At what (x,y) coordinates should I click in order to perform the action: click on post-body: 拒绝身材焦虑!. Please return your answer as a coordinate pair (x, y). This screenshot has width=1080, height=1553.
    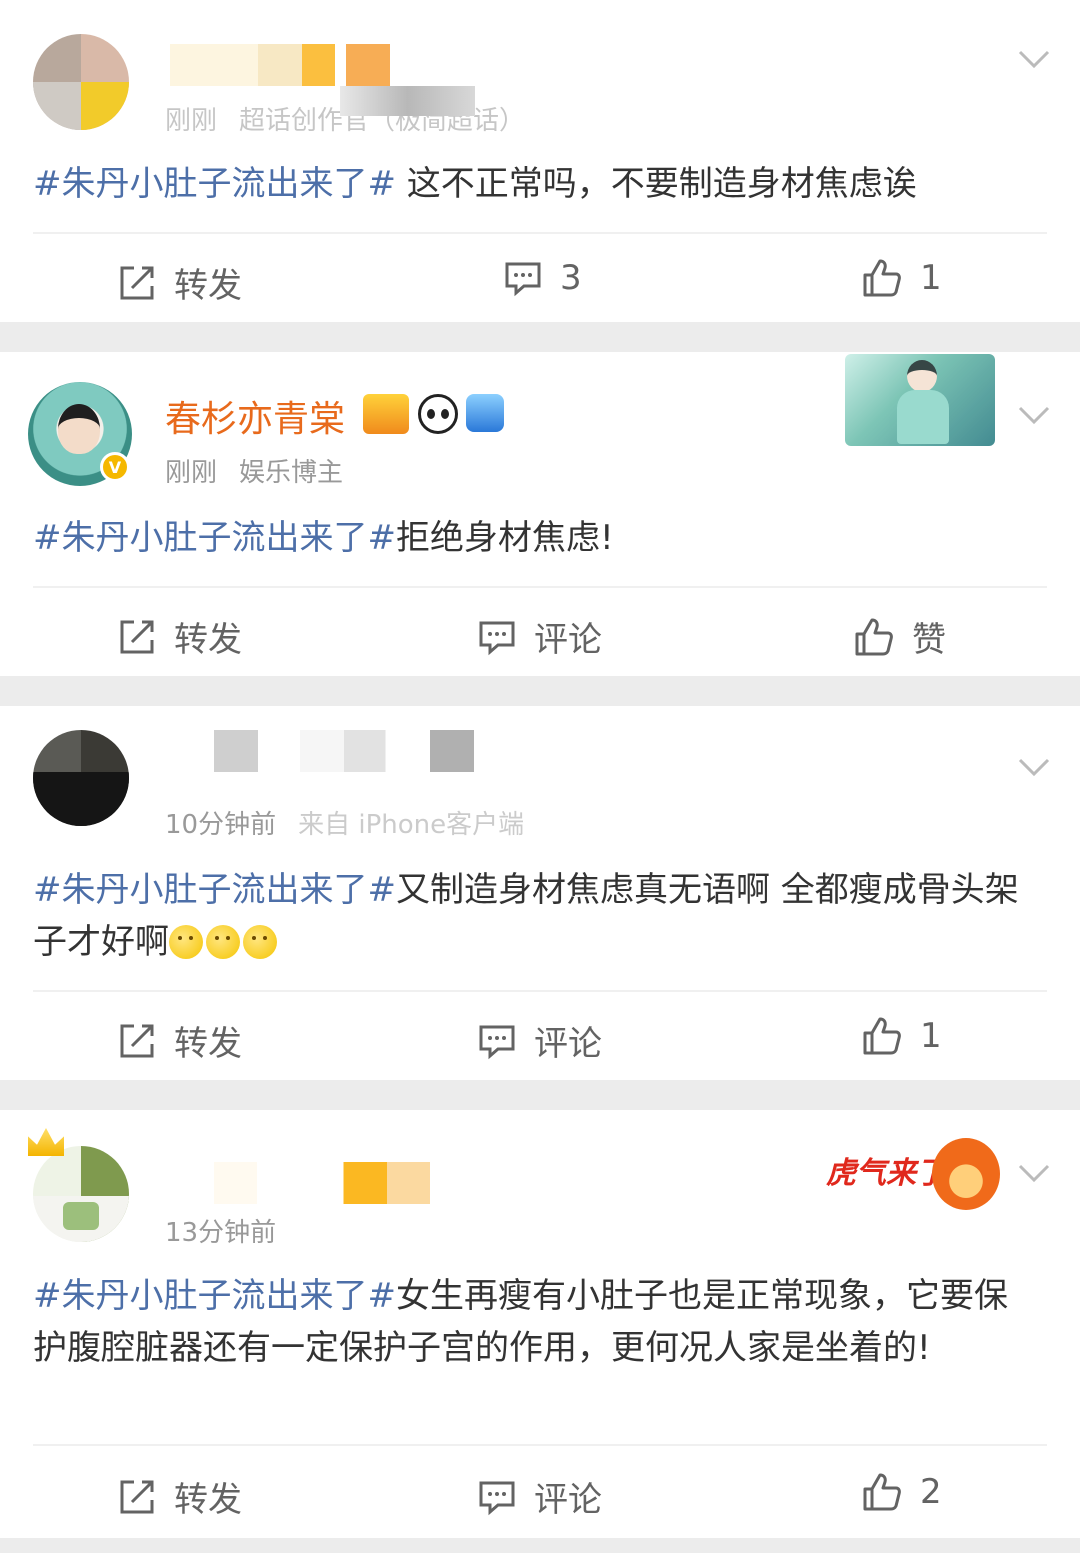
    Looking at the image, I should click on (504, 538).